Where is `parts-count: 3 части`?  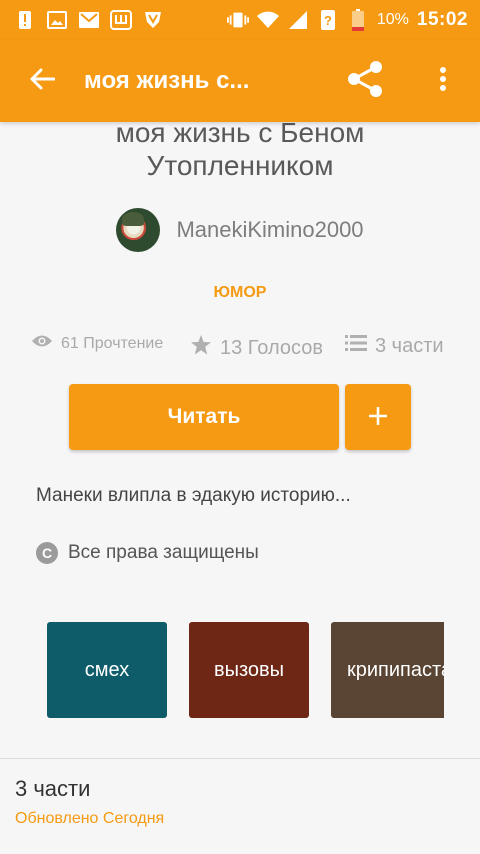
parts-count: 3 части is located at coordinates (409, 345).